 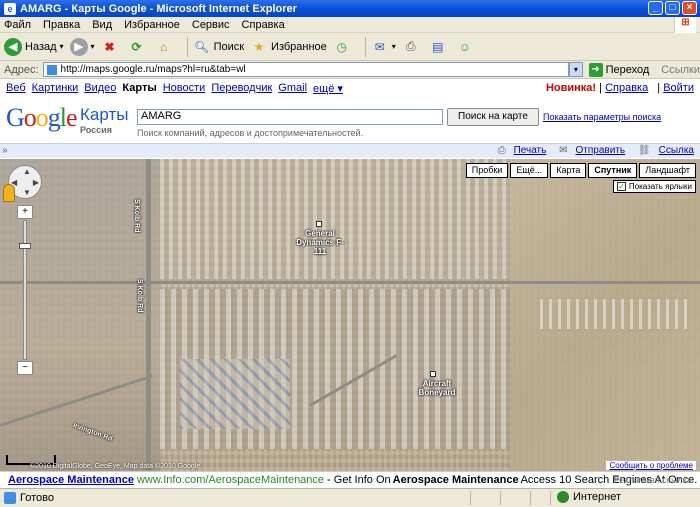 What do you see at coordinates (437, 388) in the screenshot?
I see `label-aircraft-boneyard: Aircraft Boneyard` at bounding box center [437, 388].